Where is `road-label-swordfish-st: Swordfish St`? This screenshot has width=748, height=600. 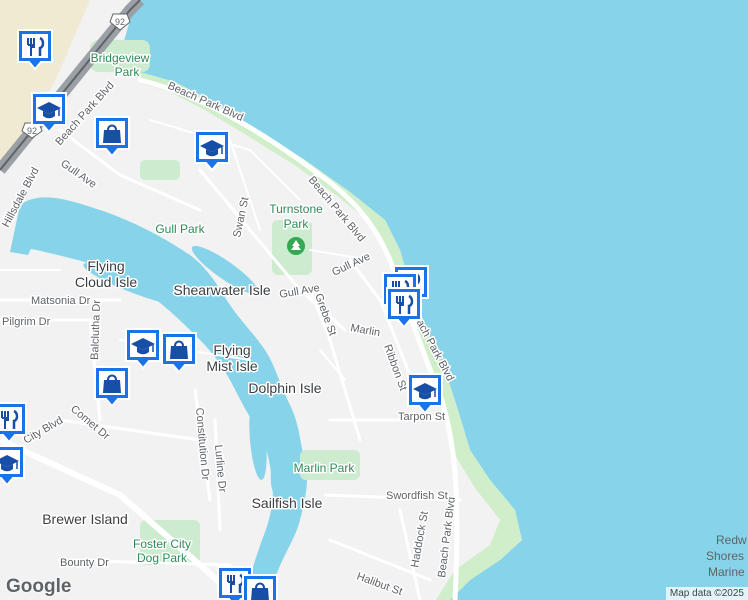 road-label-swordfish-st: Swordfish St is located at coordinates (417, 496).